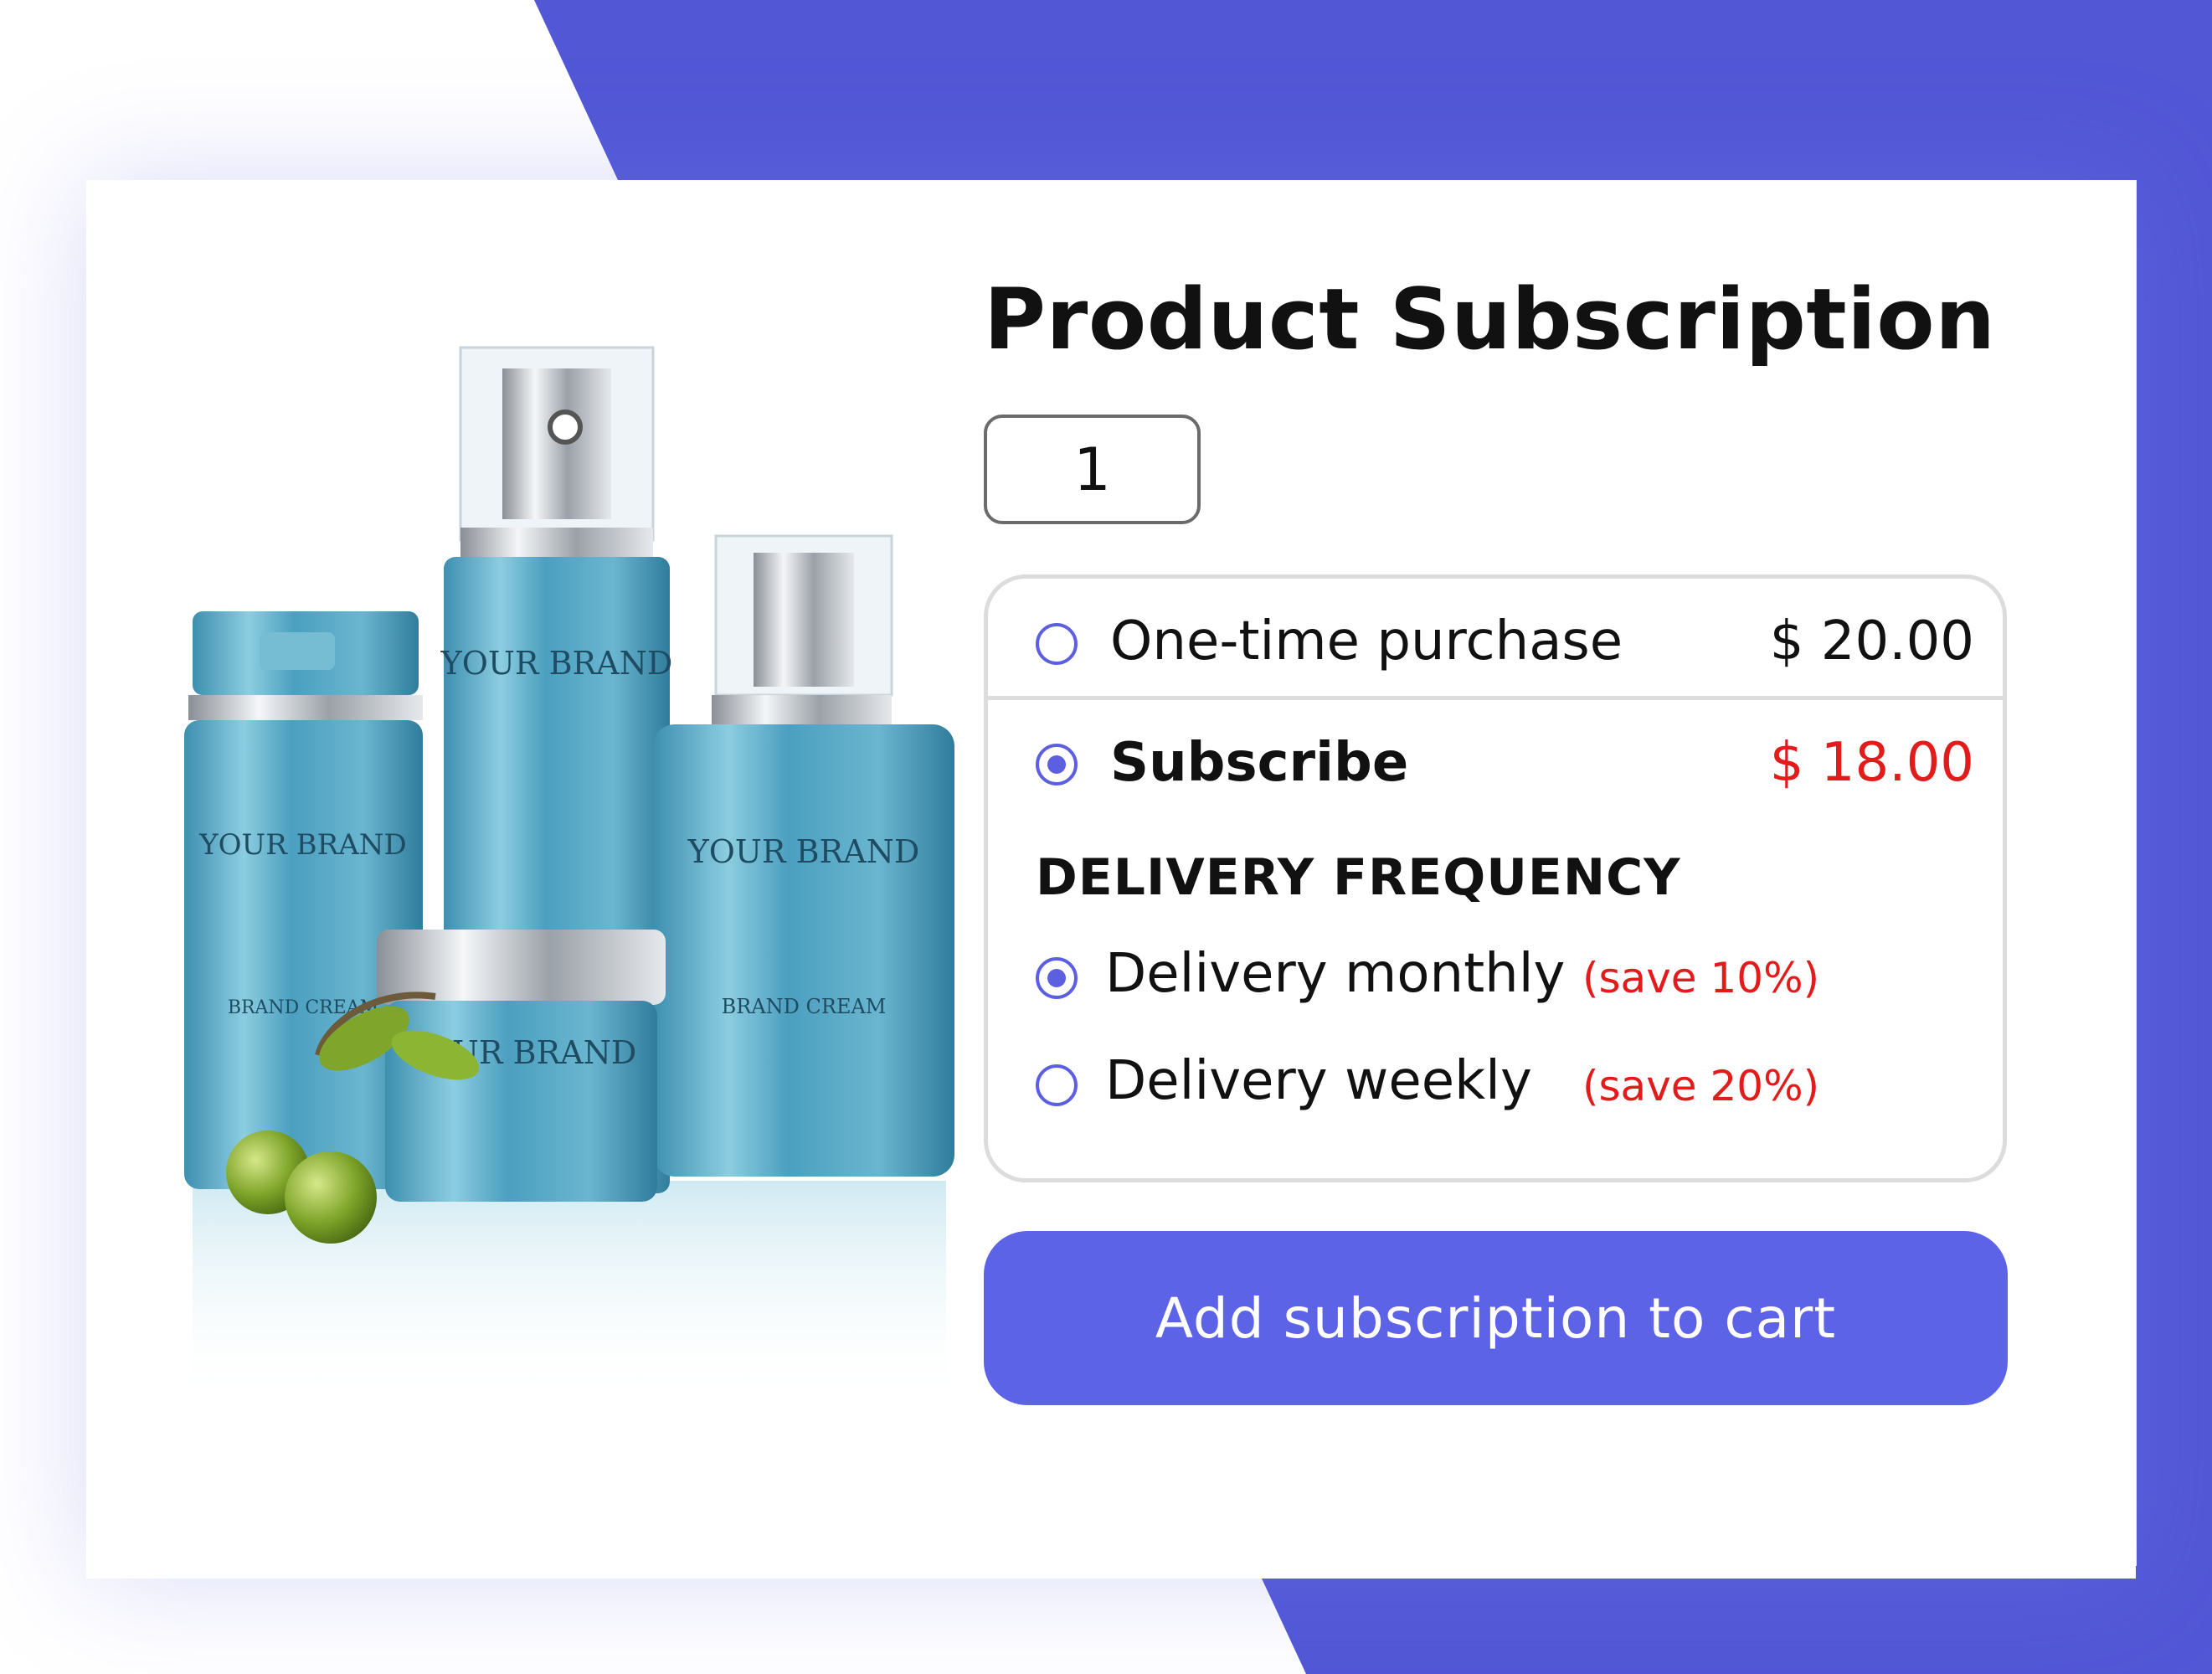  What do you see at coordinates (1871, 641) in the screenshot?
I see `one-time-price: $ 20.00` at bounding box center [1871, 641].